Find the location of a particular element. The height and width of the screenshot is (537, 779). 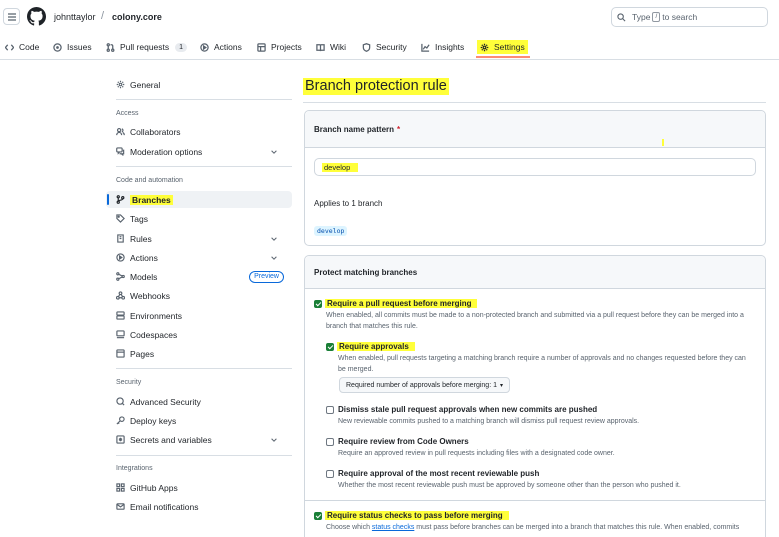

sidebar-item-moderation: Moderation options is located at coordinates (199, 151).